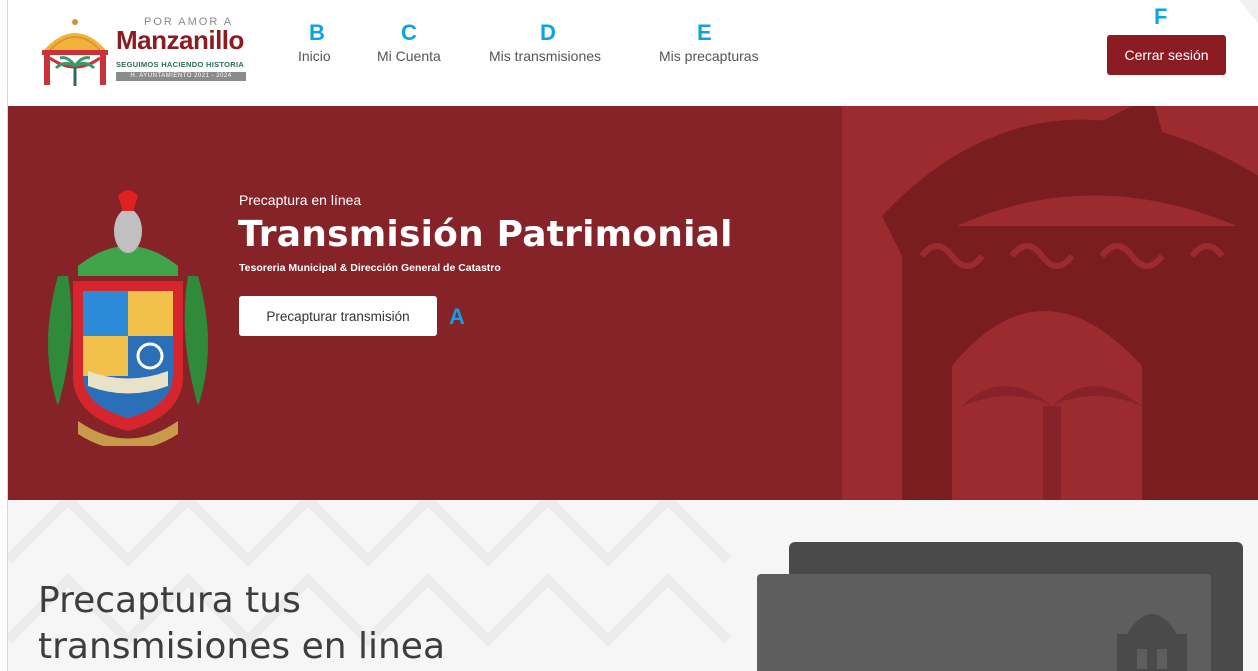 This screenshot has width=1258, height=671. I want to click on marker-c: C, so click(409, 32).